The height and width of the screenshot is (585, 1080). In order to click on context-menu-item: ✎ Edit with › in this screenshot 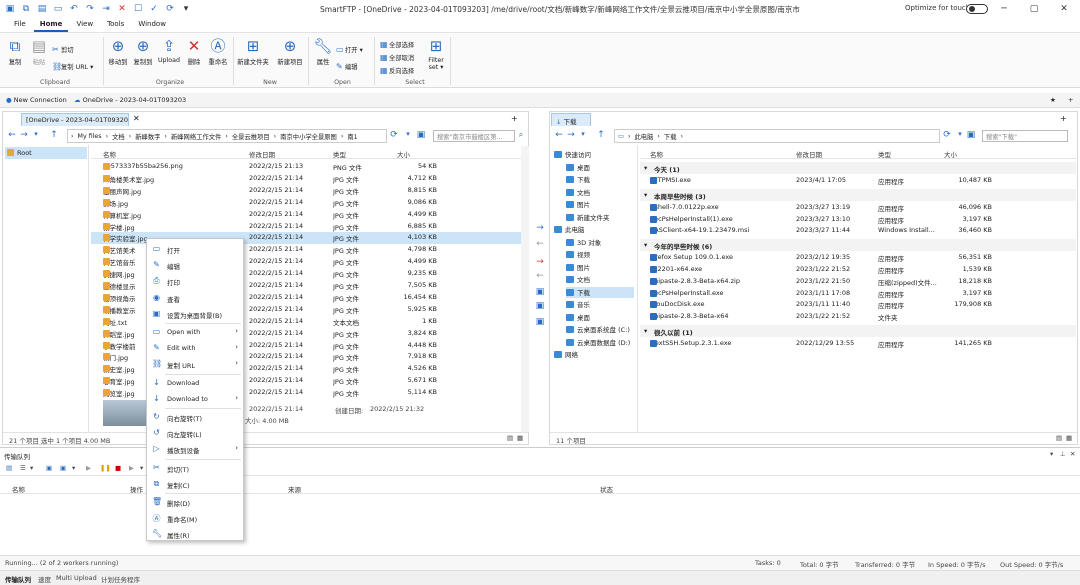, I will do `click(195, 348)`.